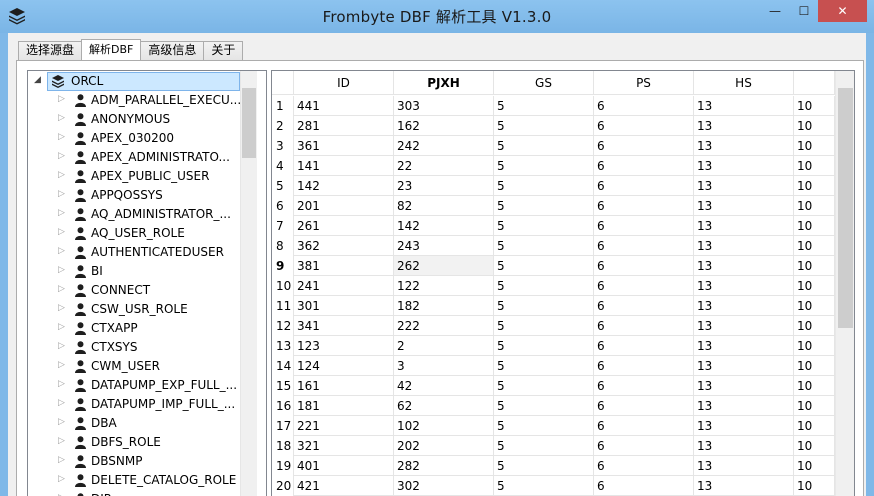 Image resolution: width=874 pixels, height=496 pixels. Describe the element at coordinates (344, 406) in the screenshot. I see `table-cell: 181` at that location.